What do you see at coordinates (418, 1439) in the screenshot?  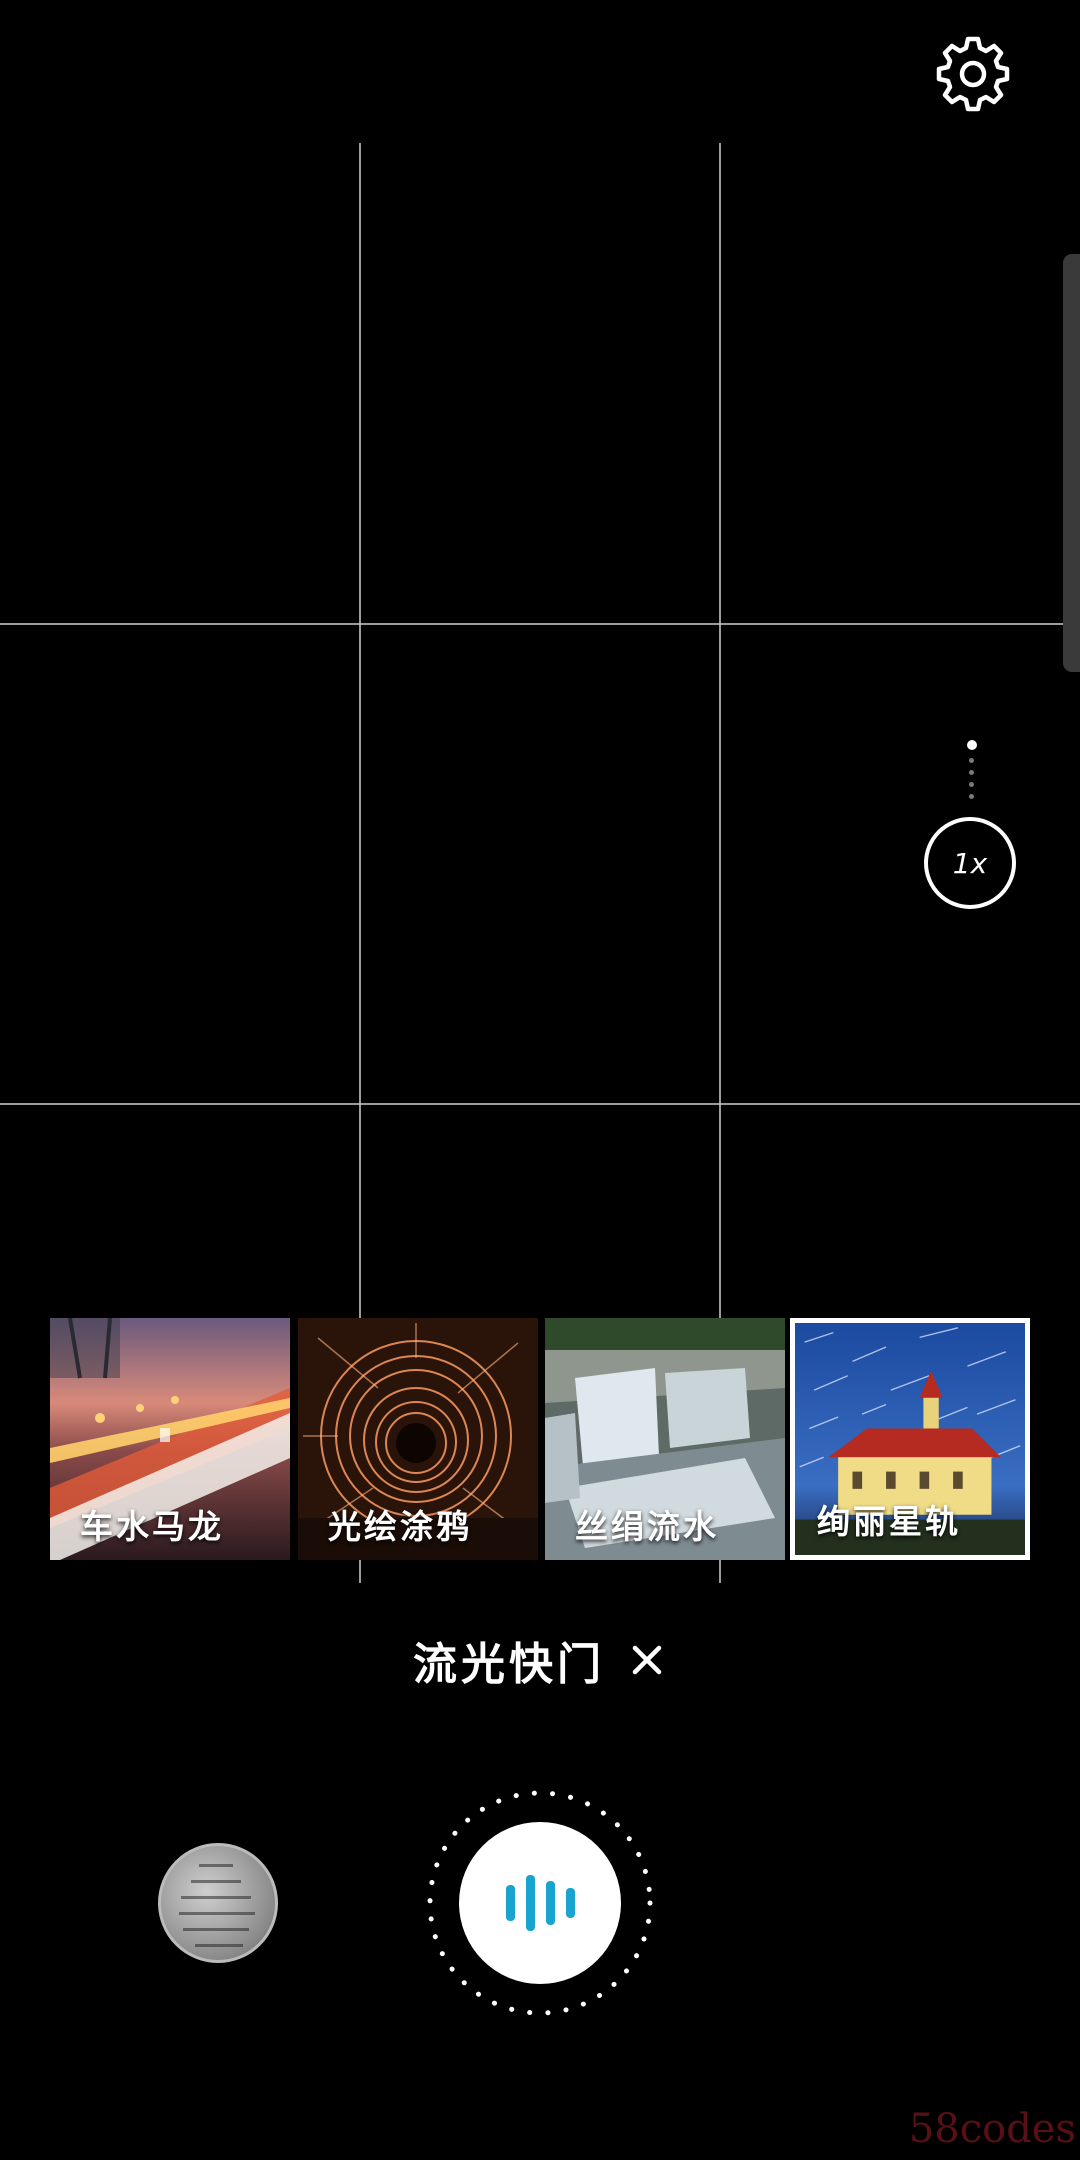 I see `preset-light-graffiti: 光绘涂鸦` at bounding box center [418, 1439].